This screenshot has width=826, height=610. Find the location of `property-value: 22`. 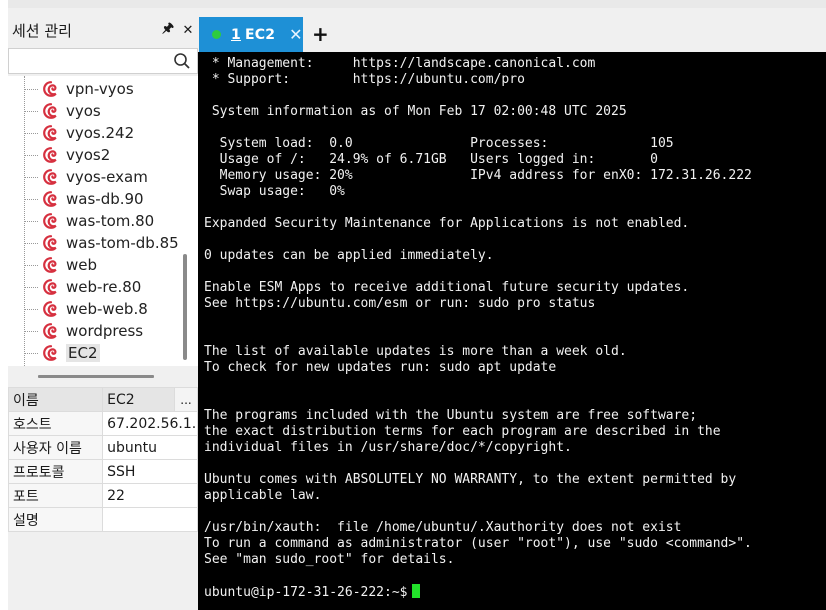

property-value: 22 is located at coordinates (150, 495).